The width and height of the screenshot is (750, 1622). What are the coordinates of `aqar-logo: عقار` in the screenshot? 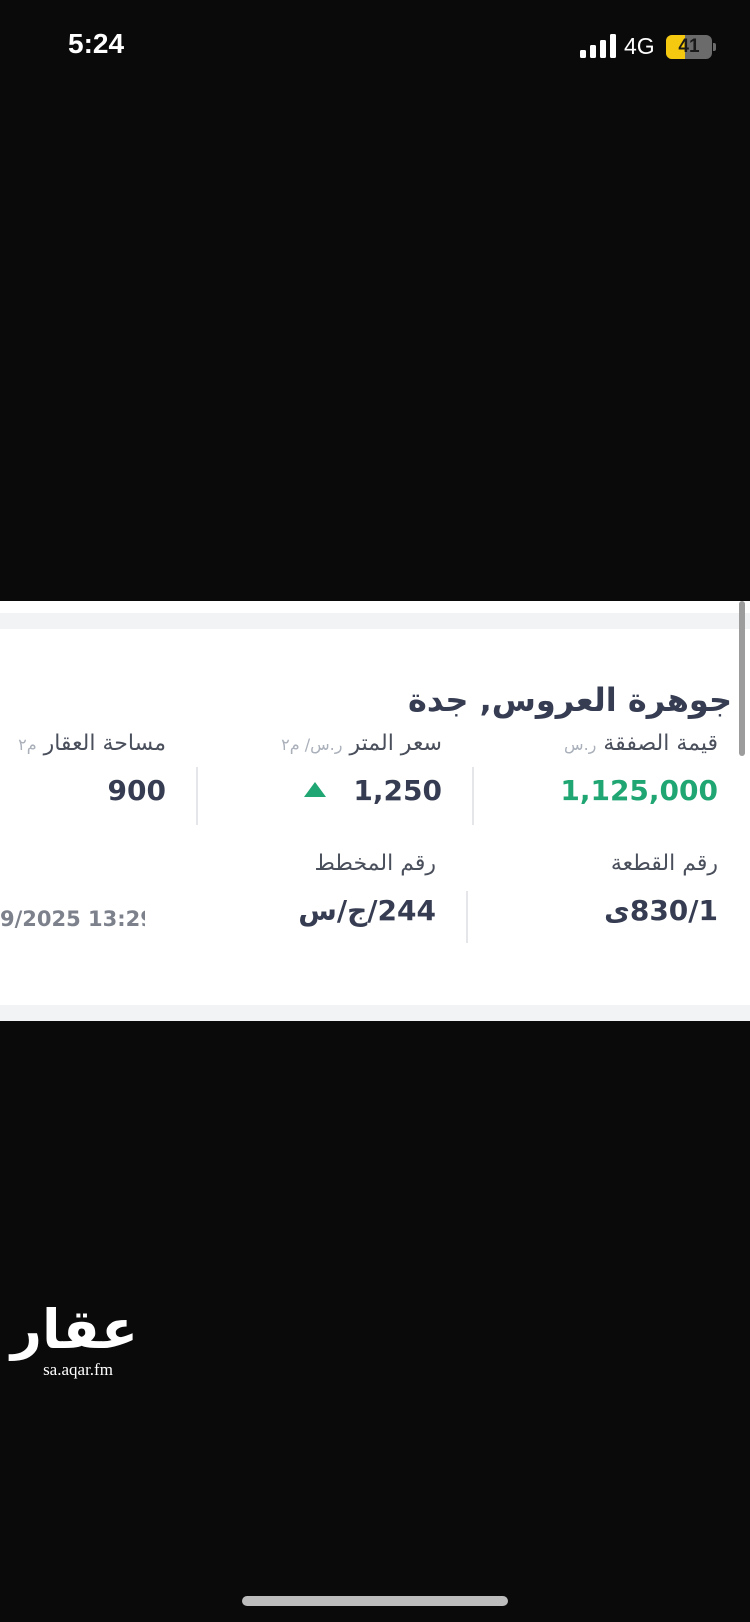 It's located at (74, 1329).